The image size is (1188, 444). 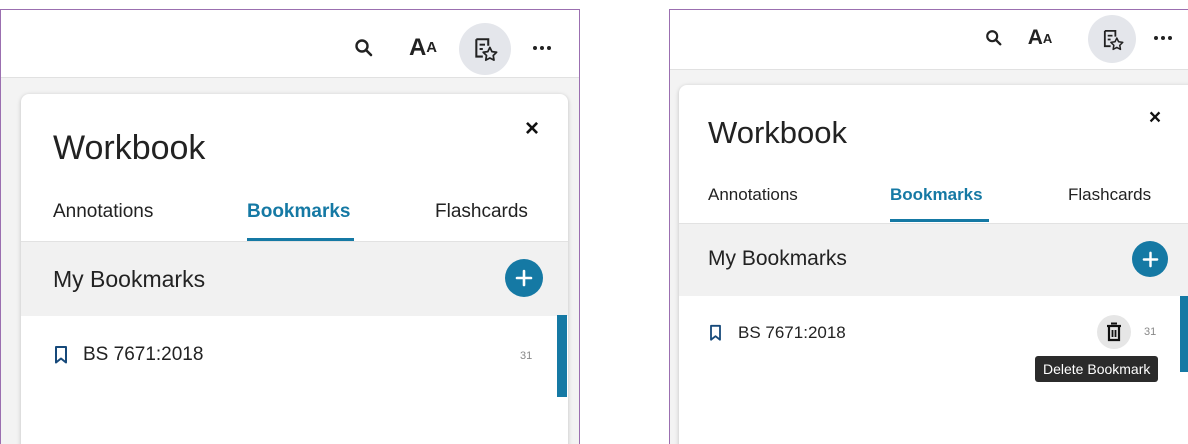 I want to click on trash-icon, so click(x=1114, y=332).